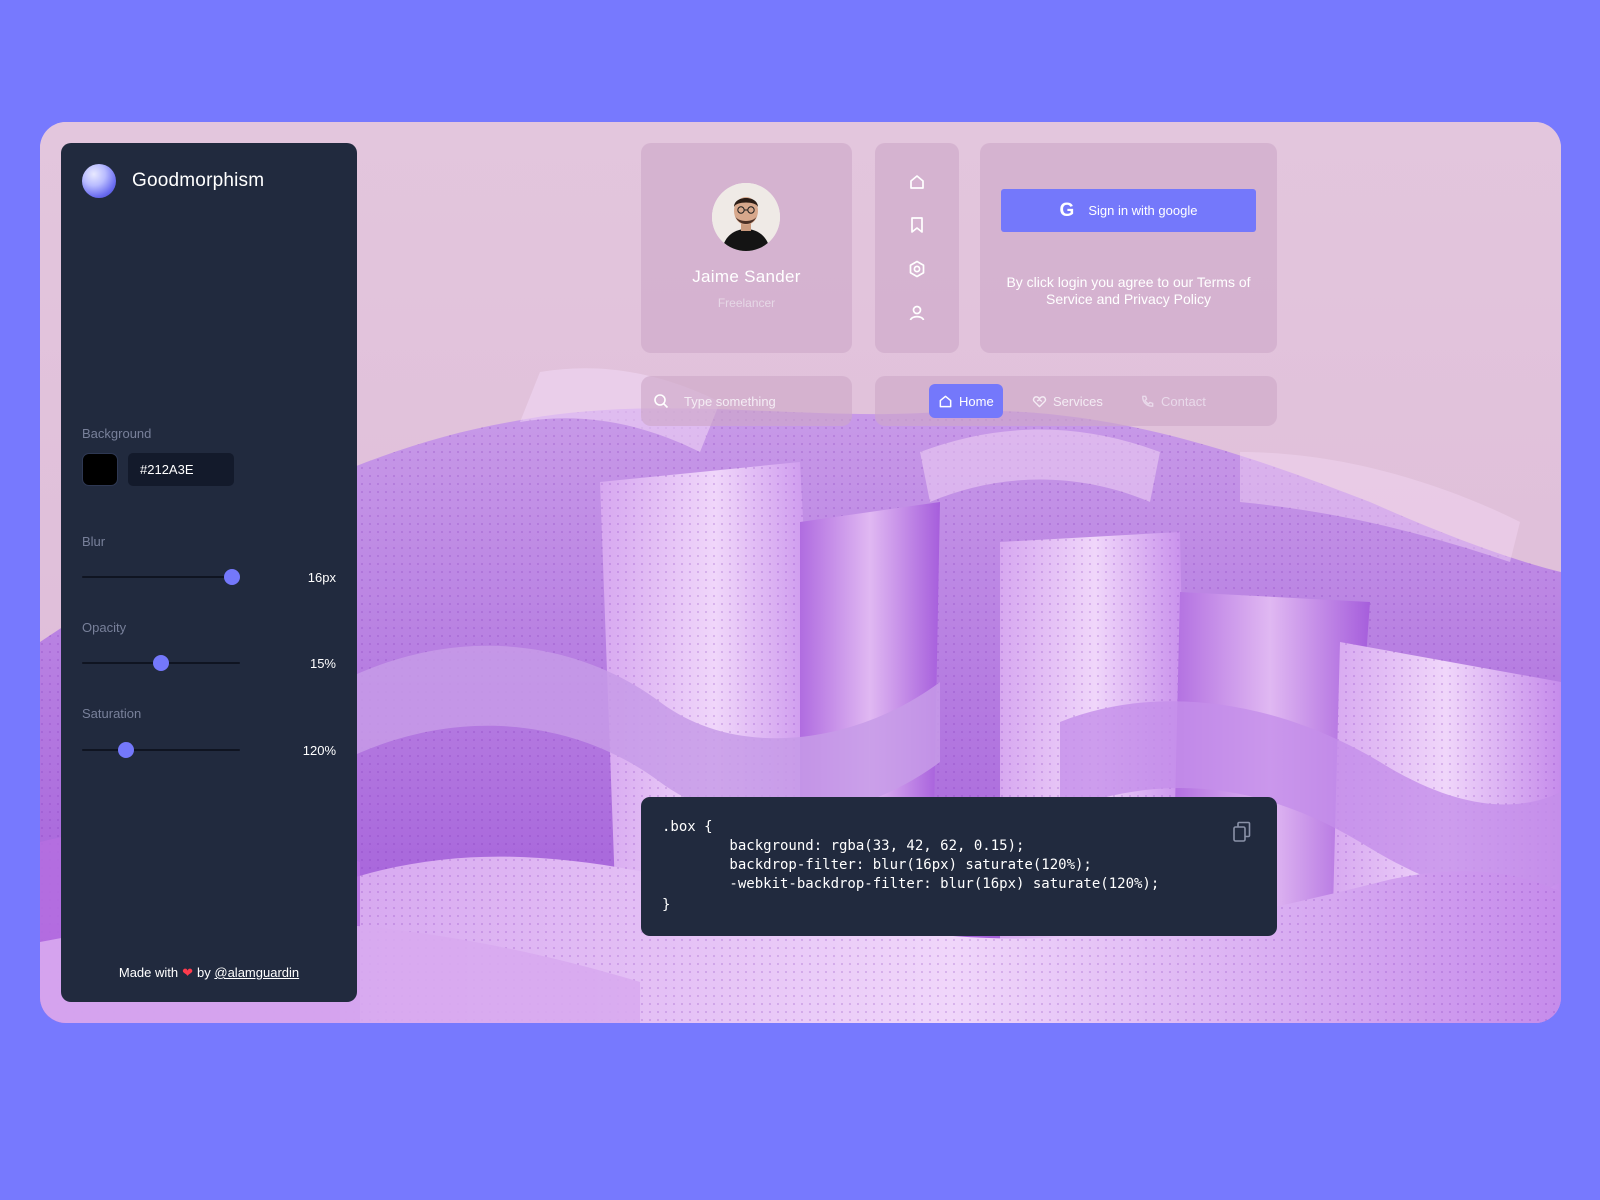 This screenshot has width=1600, height=1200. Describe the element at coordinates (687, 827) in the screenshot. I see `code-line: .box {` at that location.